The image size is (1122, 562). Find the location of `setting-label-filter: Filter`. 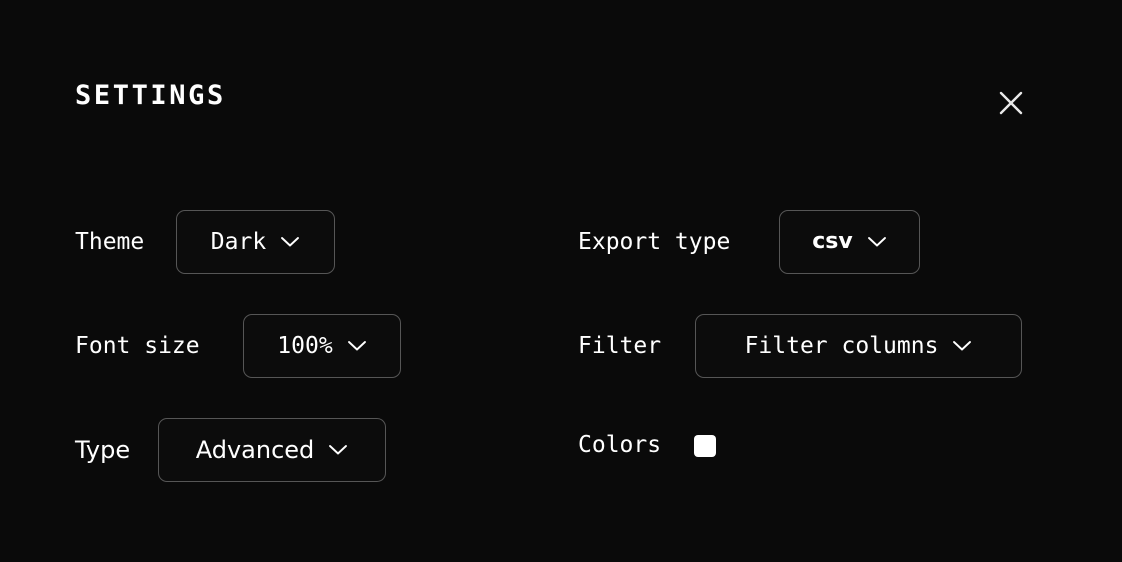

setting-label-filter: Filter is located at coordinates (620, 345).